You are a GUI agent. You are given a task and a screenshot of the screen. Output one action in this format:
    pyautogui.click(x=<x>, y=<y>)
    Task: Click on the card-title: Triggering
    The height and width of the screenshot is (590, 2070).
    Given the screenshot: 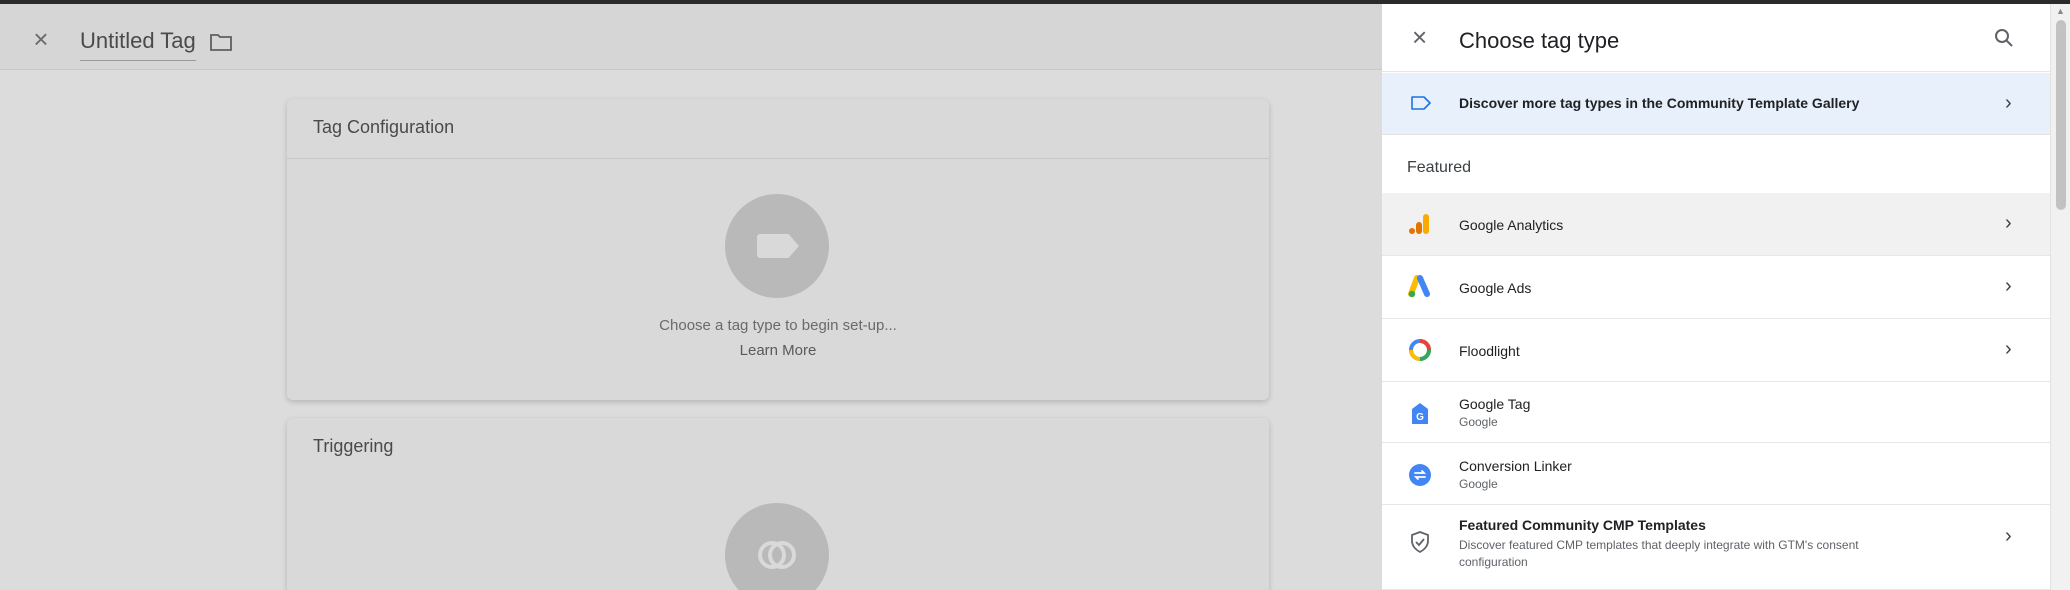 What is the action you would take?
    pyautogui.click(x=353, y=446)
    